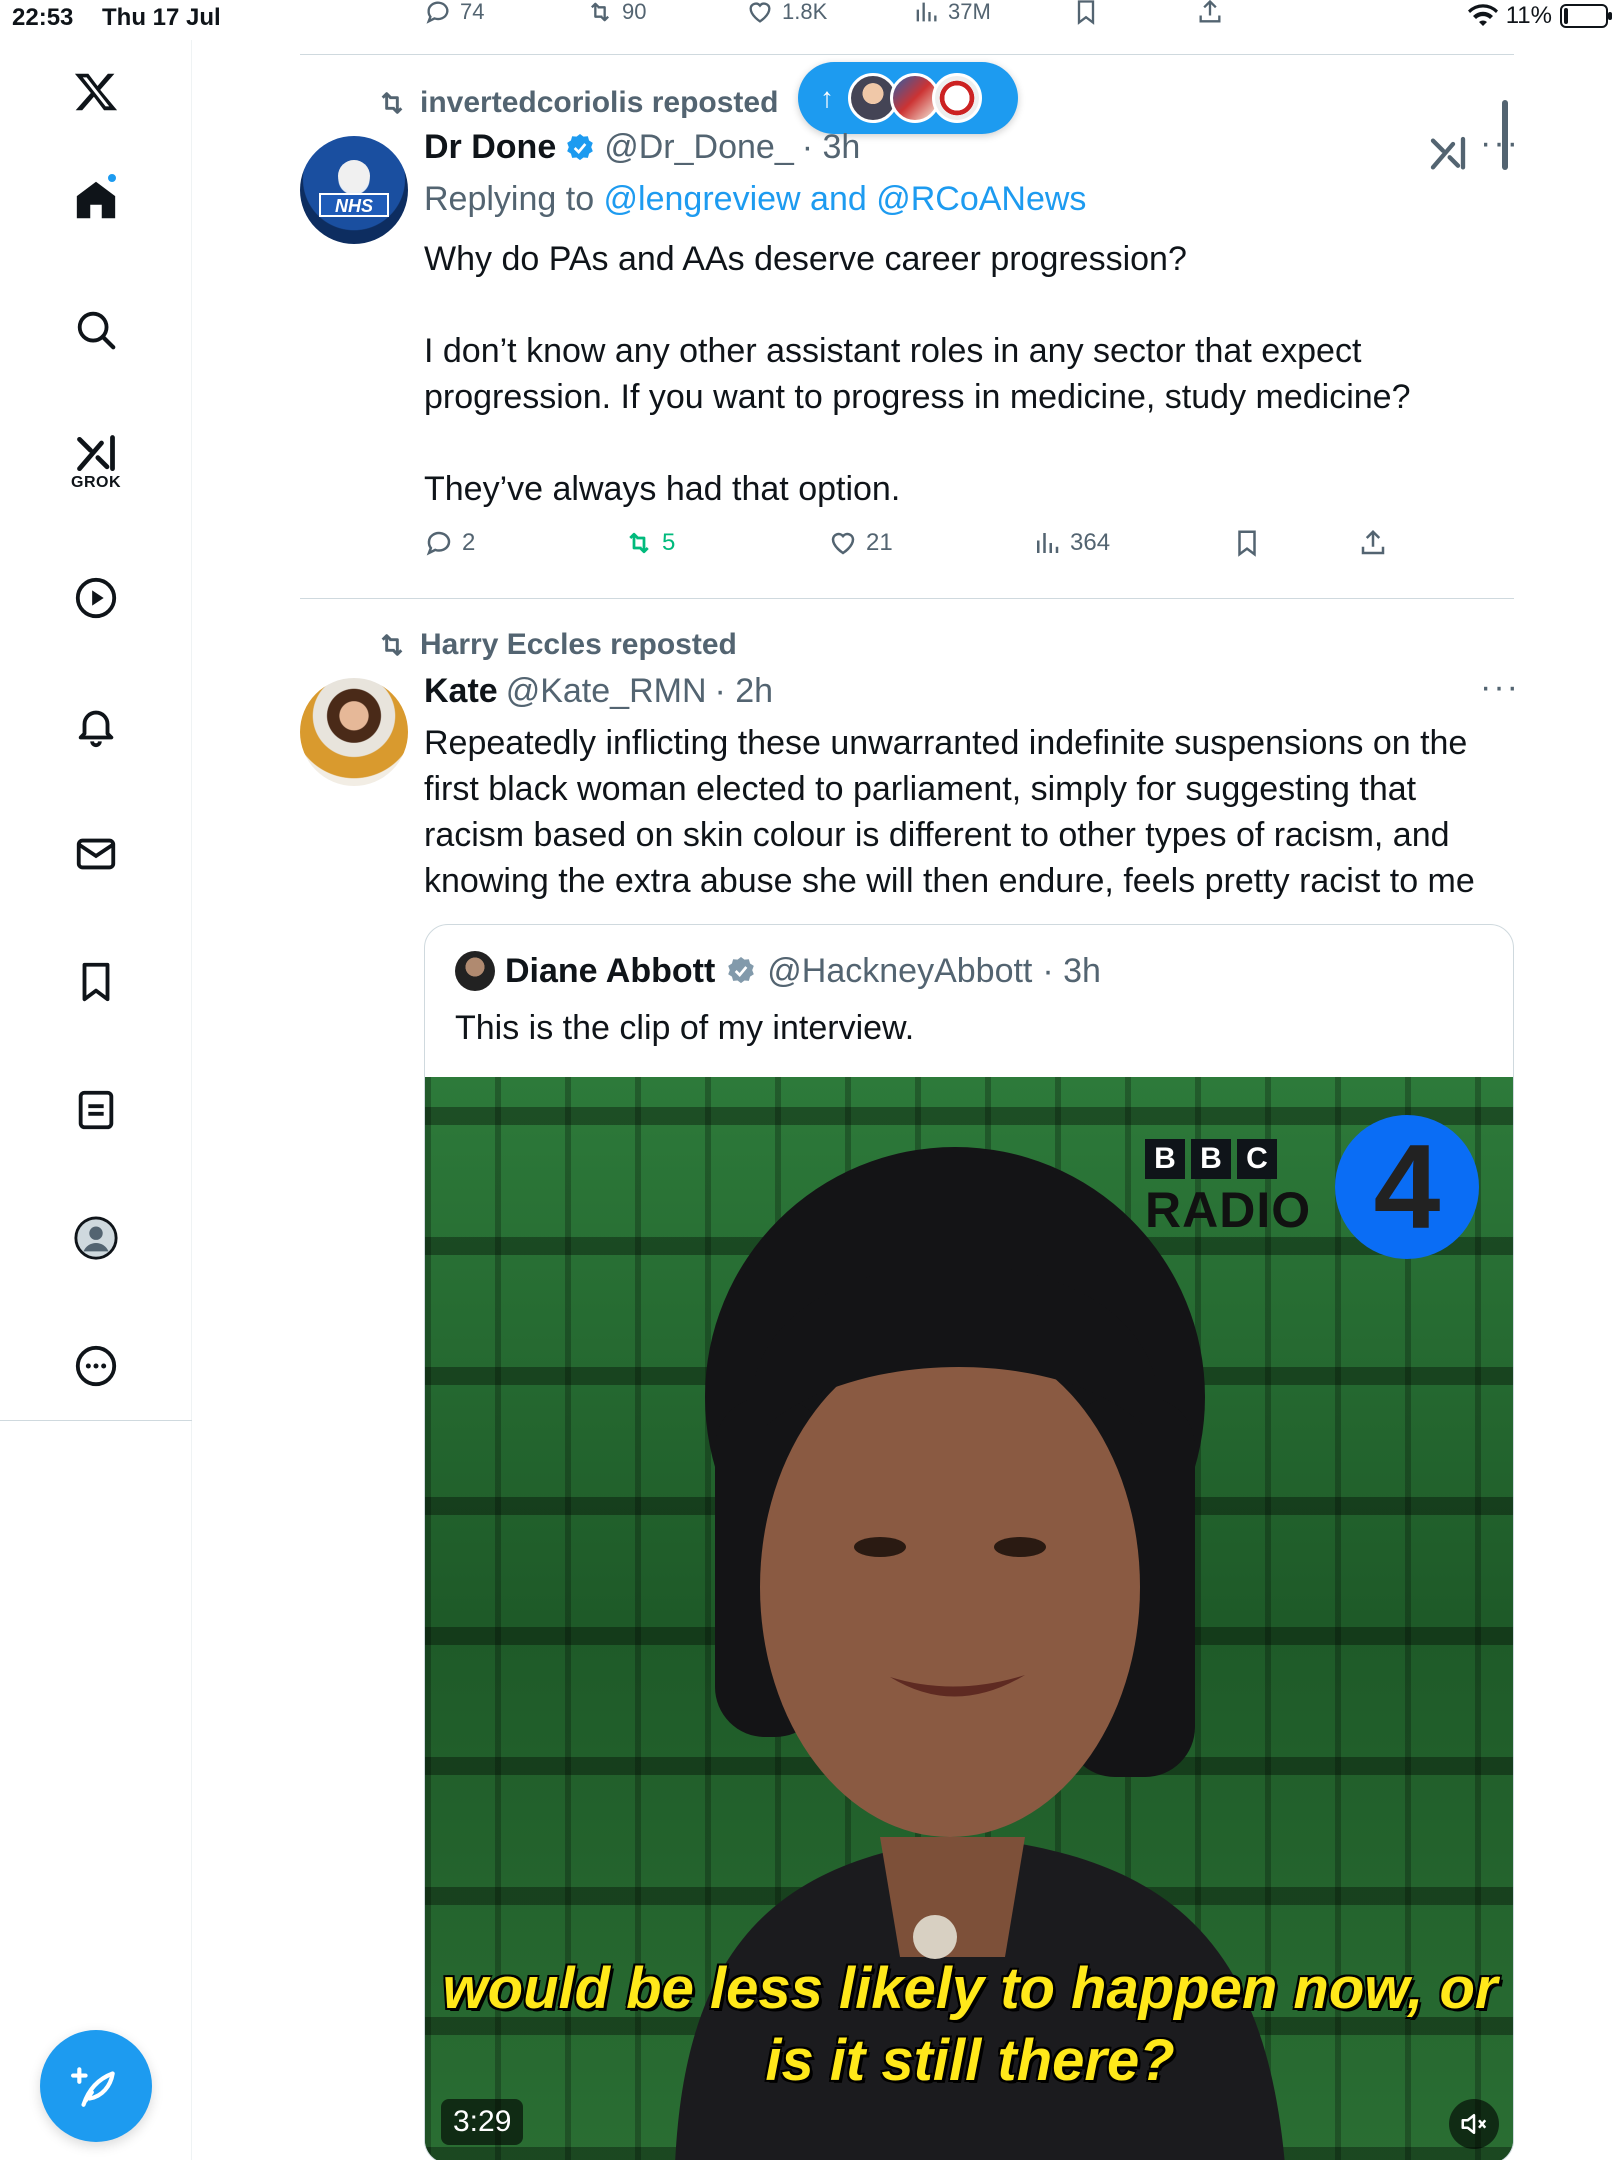 Image resolution: width=1620 pixels, height=2160 pixels. I want to click on repost-icon, so click(600, 12).